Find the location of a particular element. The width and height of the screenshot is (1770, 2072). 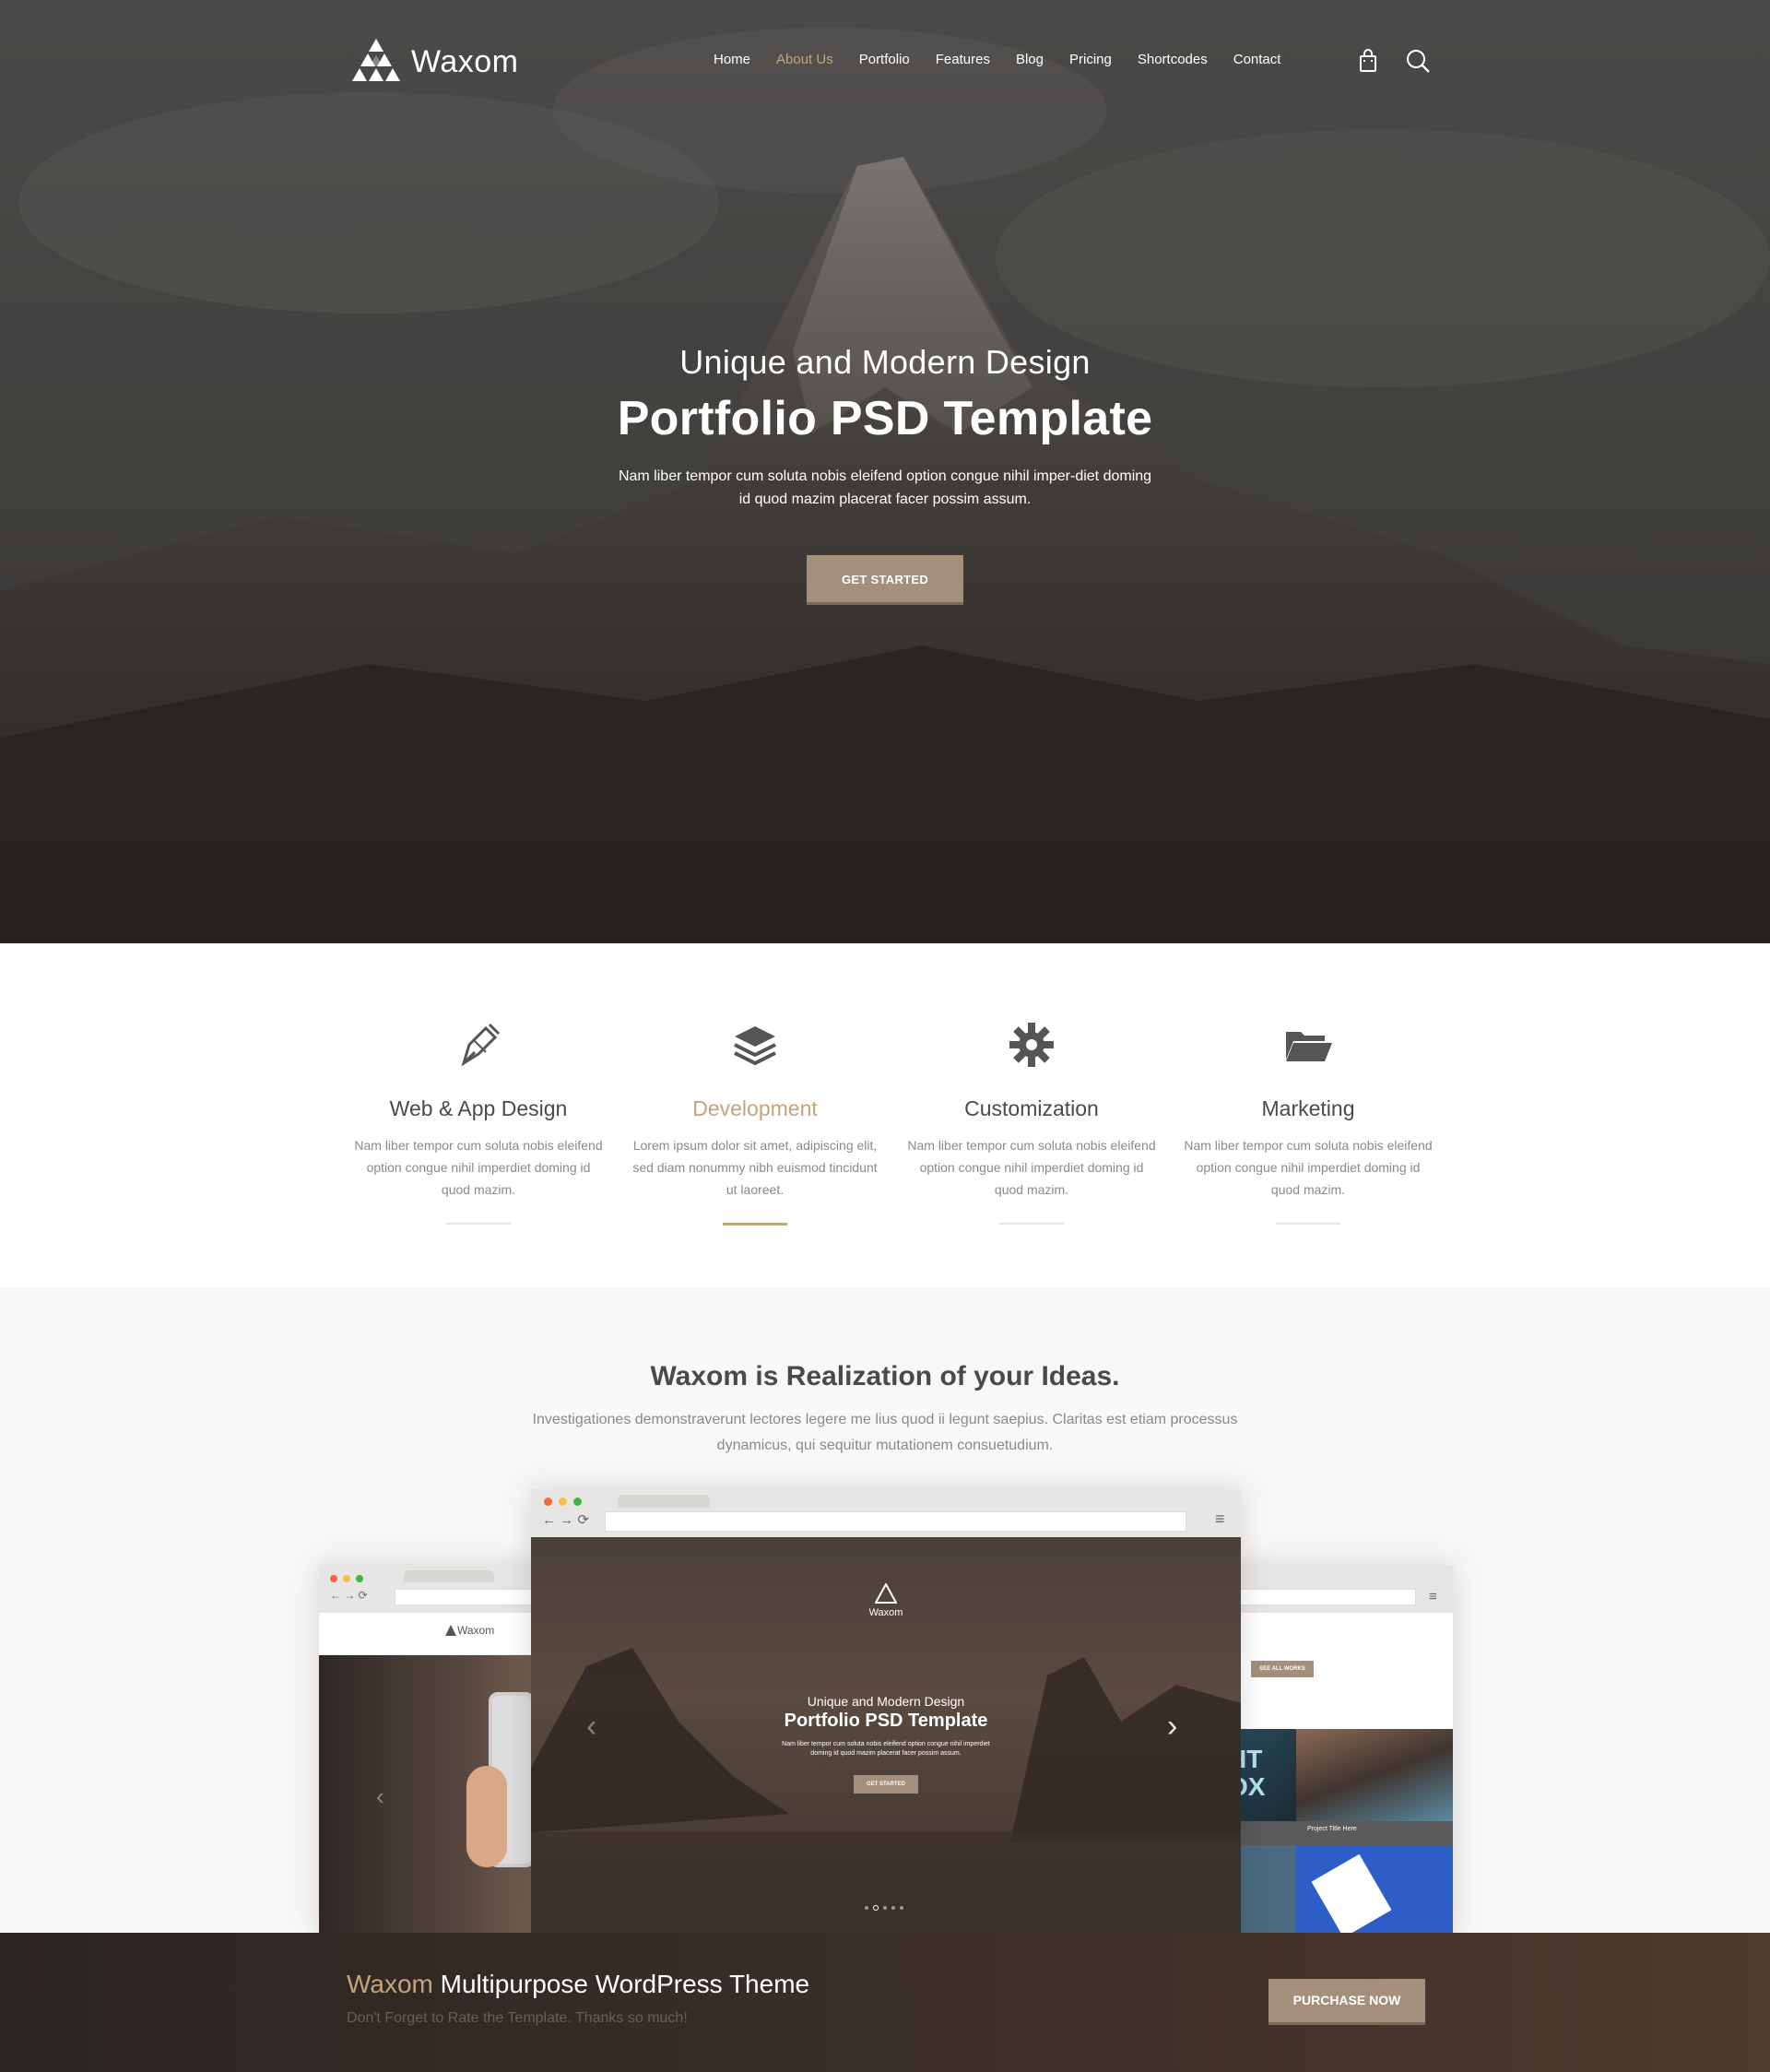

browser-mockup-right: ≡ SEE ALL WORKS HT OX Project Title Here is located at coordinates (1339, 1749).